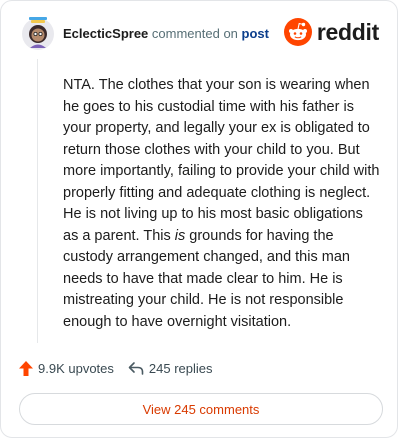  What do you see at coordinates (255, 33) in the screenshot?
I see `post-link: post` at bounding box center [255, 33].